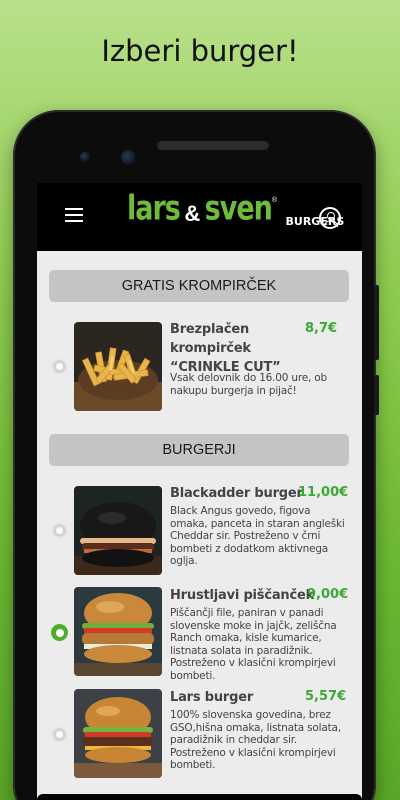 This screenshot has height=800, width=400. I want to click on phone-camera, so click(128, 157).